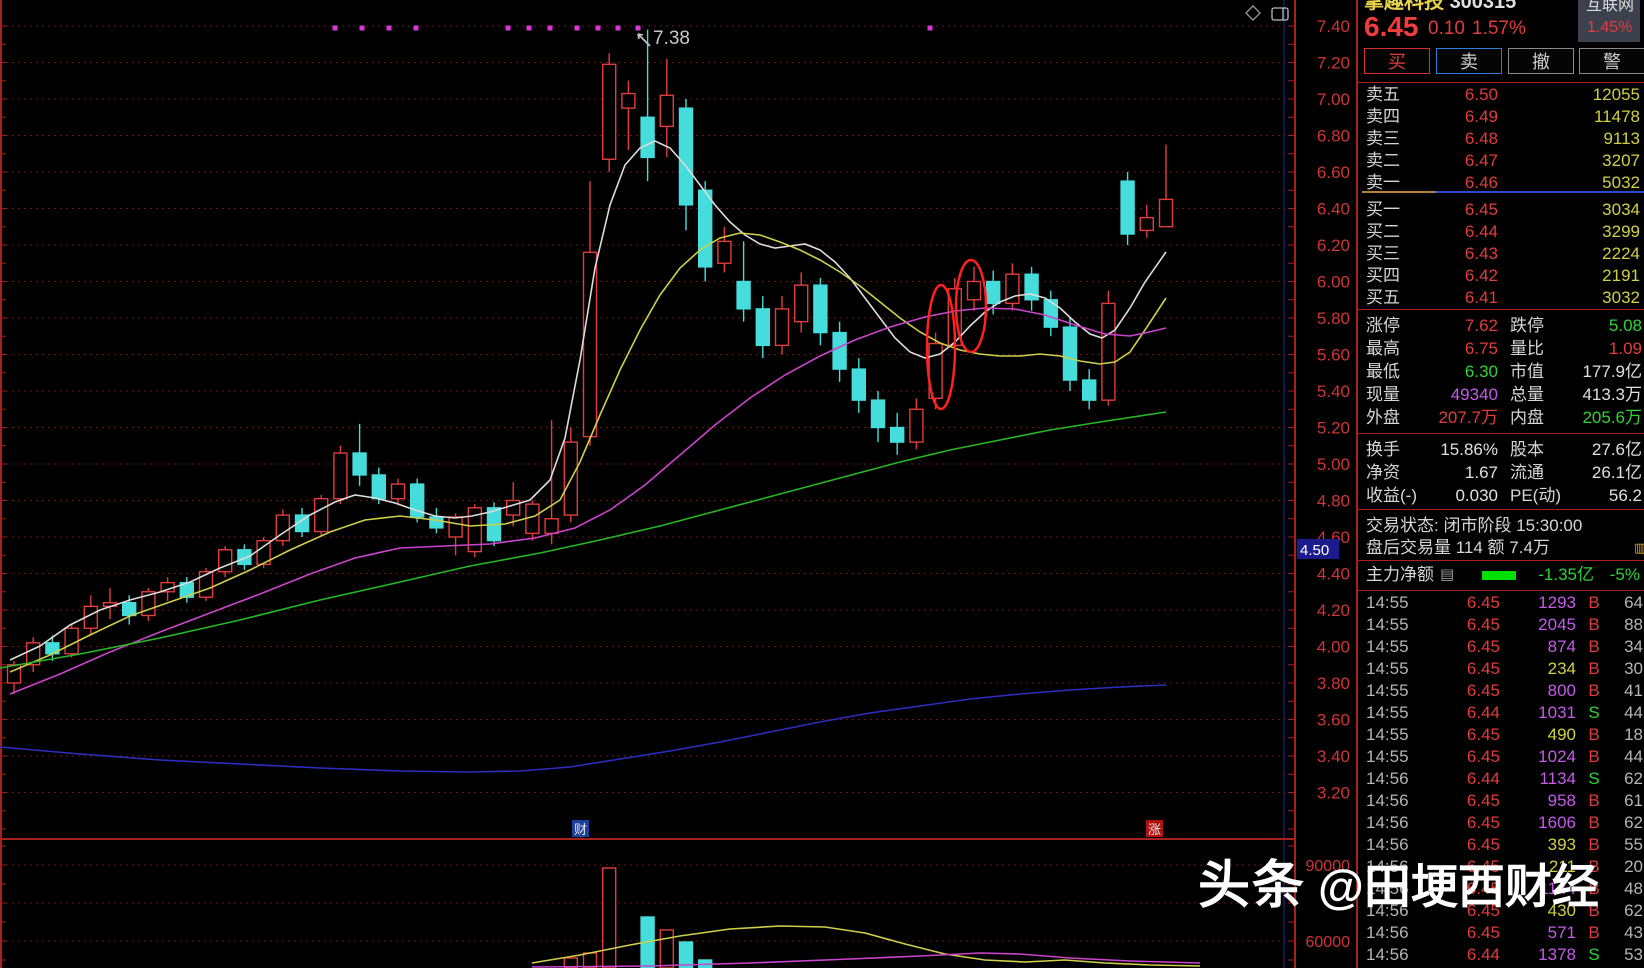  Describe the element at coordinates (1501, 450) in the screenshot. I see `stat-row: 换手 15.86% 股本 27.6亿` at that location.